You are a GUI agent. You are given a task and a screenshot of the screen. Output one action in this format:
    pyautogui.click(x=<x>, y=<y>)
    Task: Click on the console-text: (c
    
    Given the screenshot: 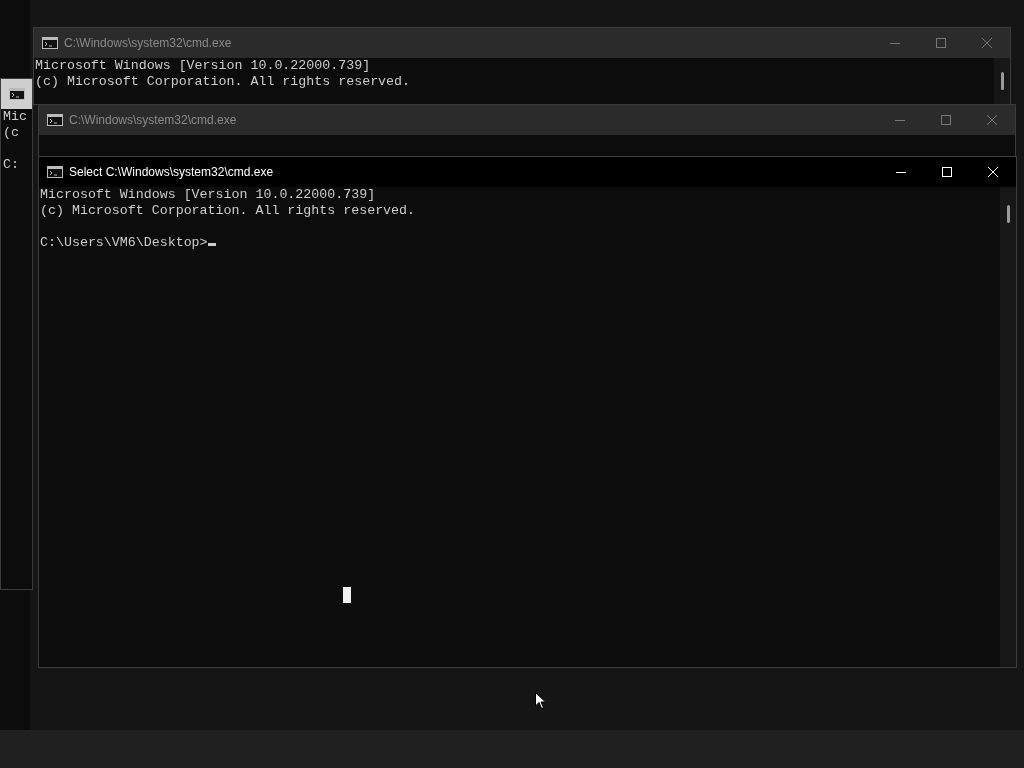 What is the action you would take?
    pyautogui.click(x=11, y=132)
    